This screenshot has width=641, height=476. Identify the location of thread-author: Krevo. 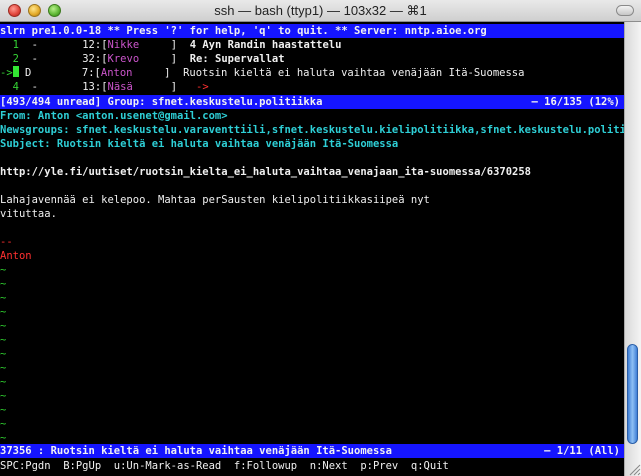
(123, 59).